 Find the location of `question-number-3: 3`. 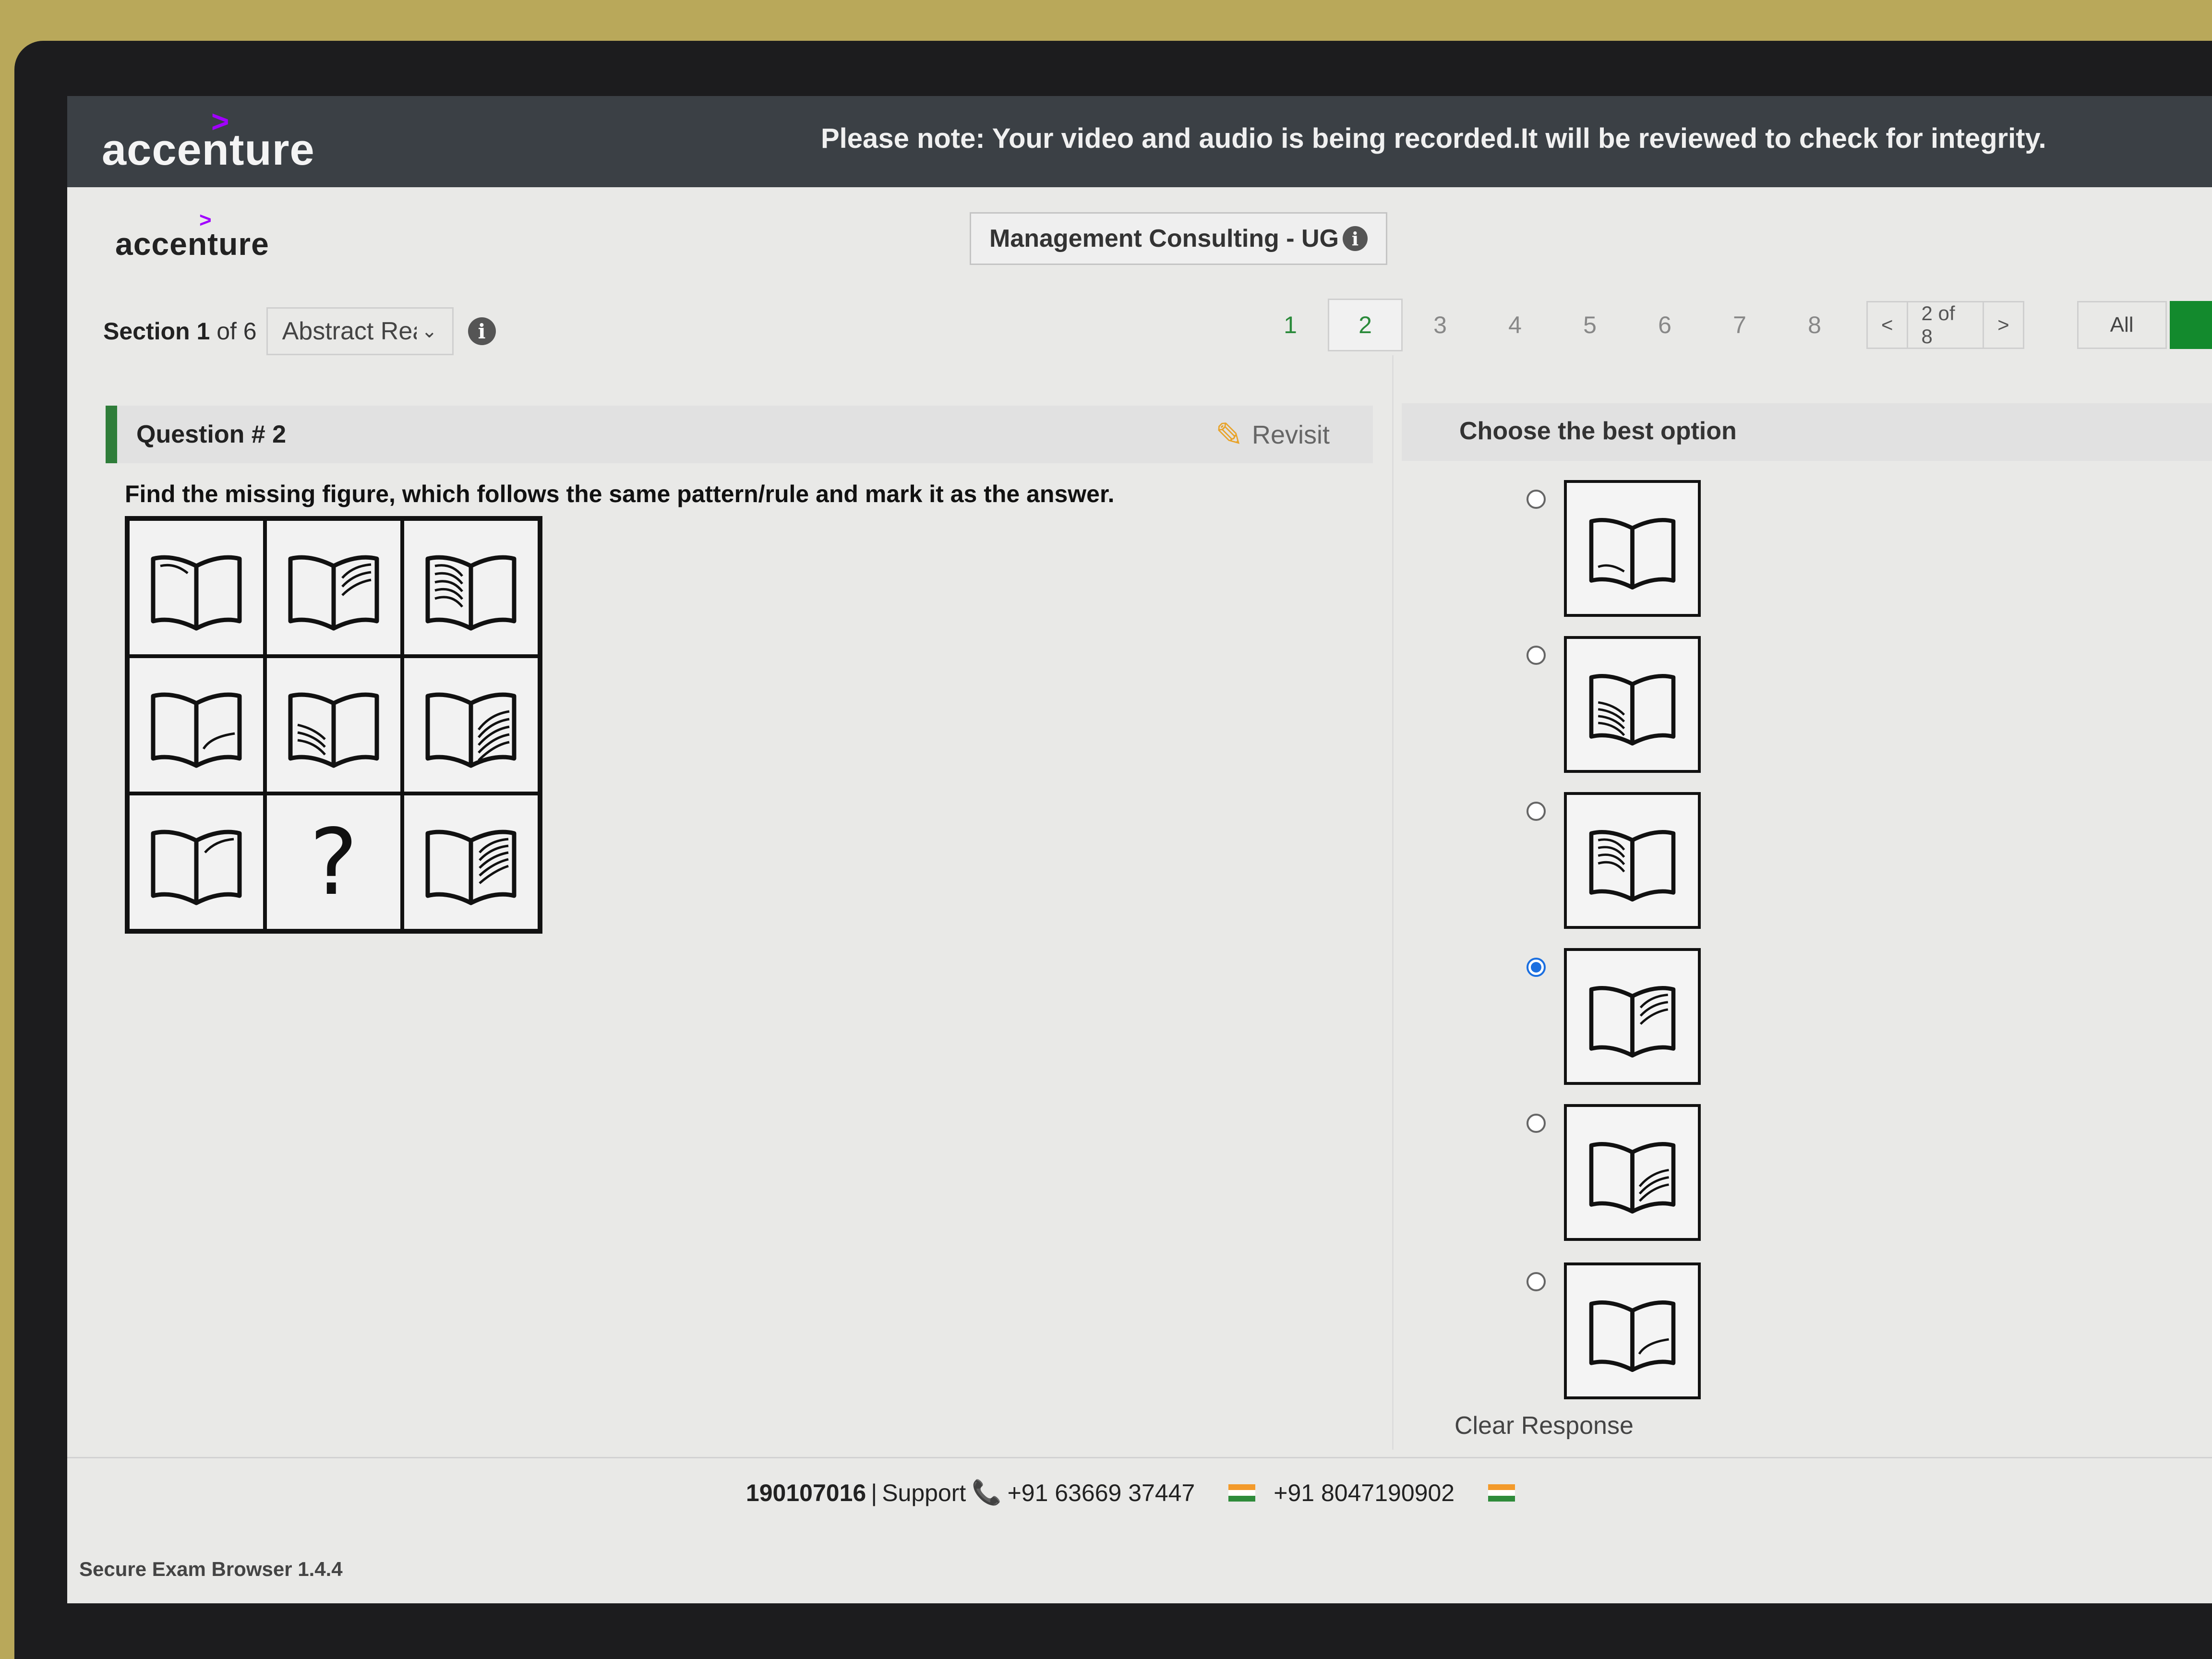

question-number-3: 3 is located at coordinates (1441, 325).